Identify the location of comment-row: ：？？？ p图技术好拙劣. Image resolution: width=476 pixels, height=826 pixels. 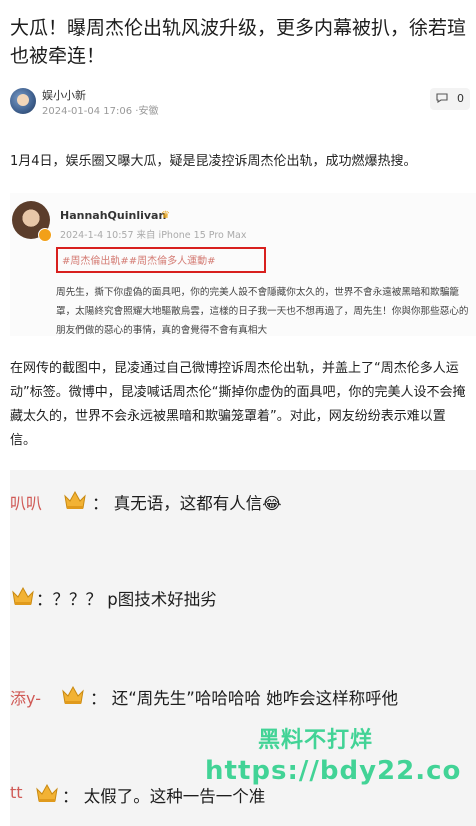
(243, 597).